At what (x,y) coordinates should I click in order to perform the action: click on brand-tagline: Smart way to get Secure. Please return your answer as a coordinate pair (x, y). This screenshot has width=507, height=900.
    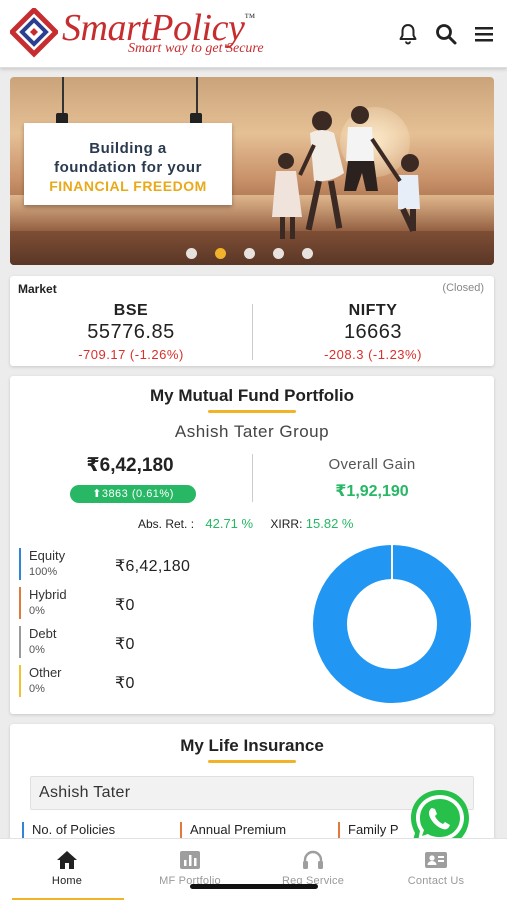
    Looking at the image, I should click on (196, 48).